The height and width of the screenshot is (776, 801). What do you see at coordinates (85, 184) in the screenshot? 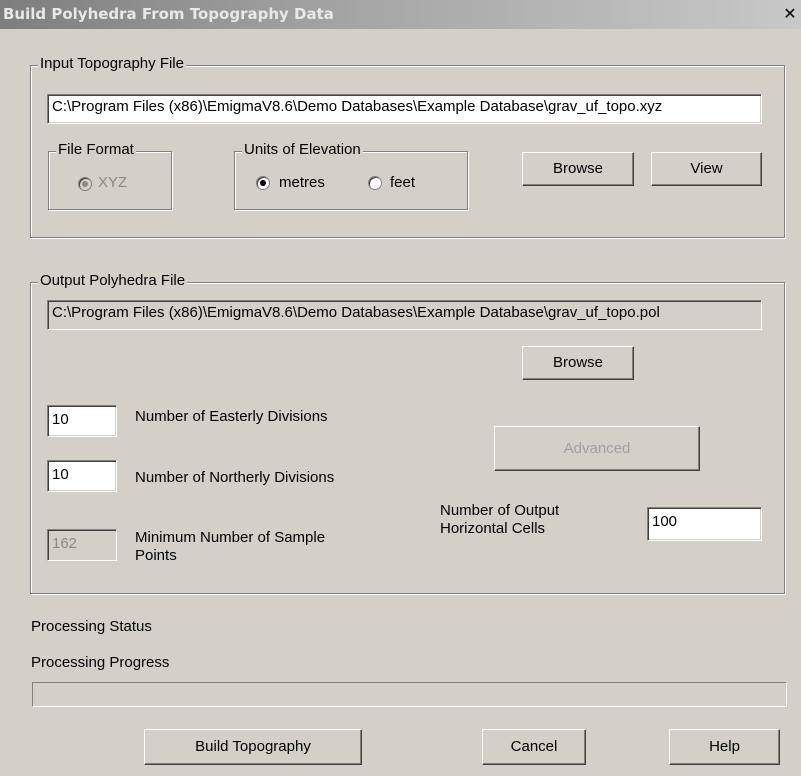
I see `xyz-radio` at bounding box center [85, 184].